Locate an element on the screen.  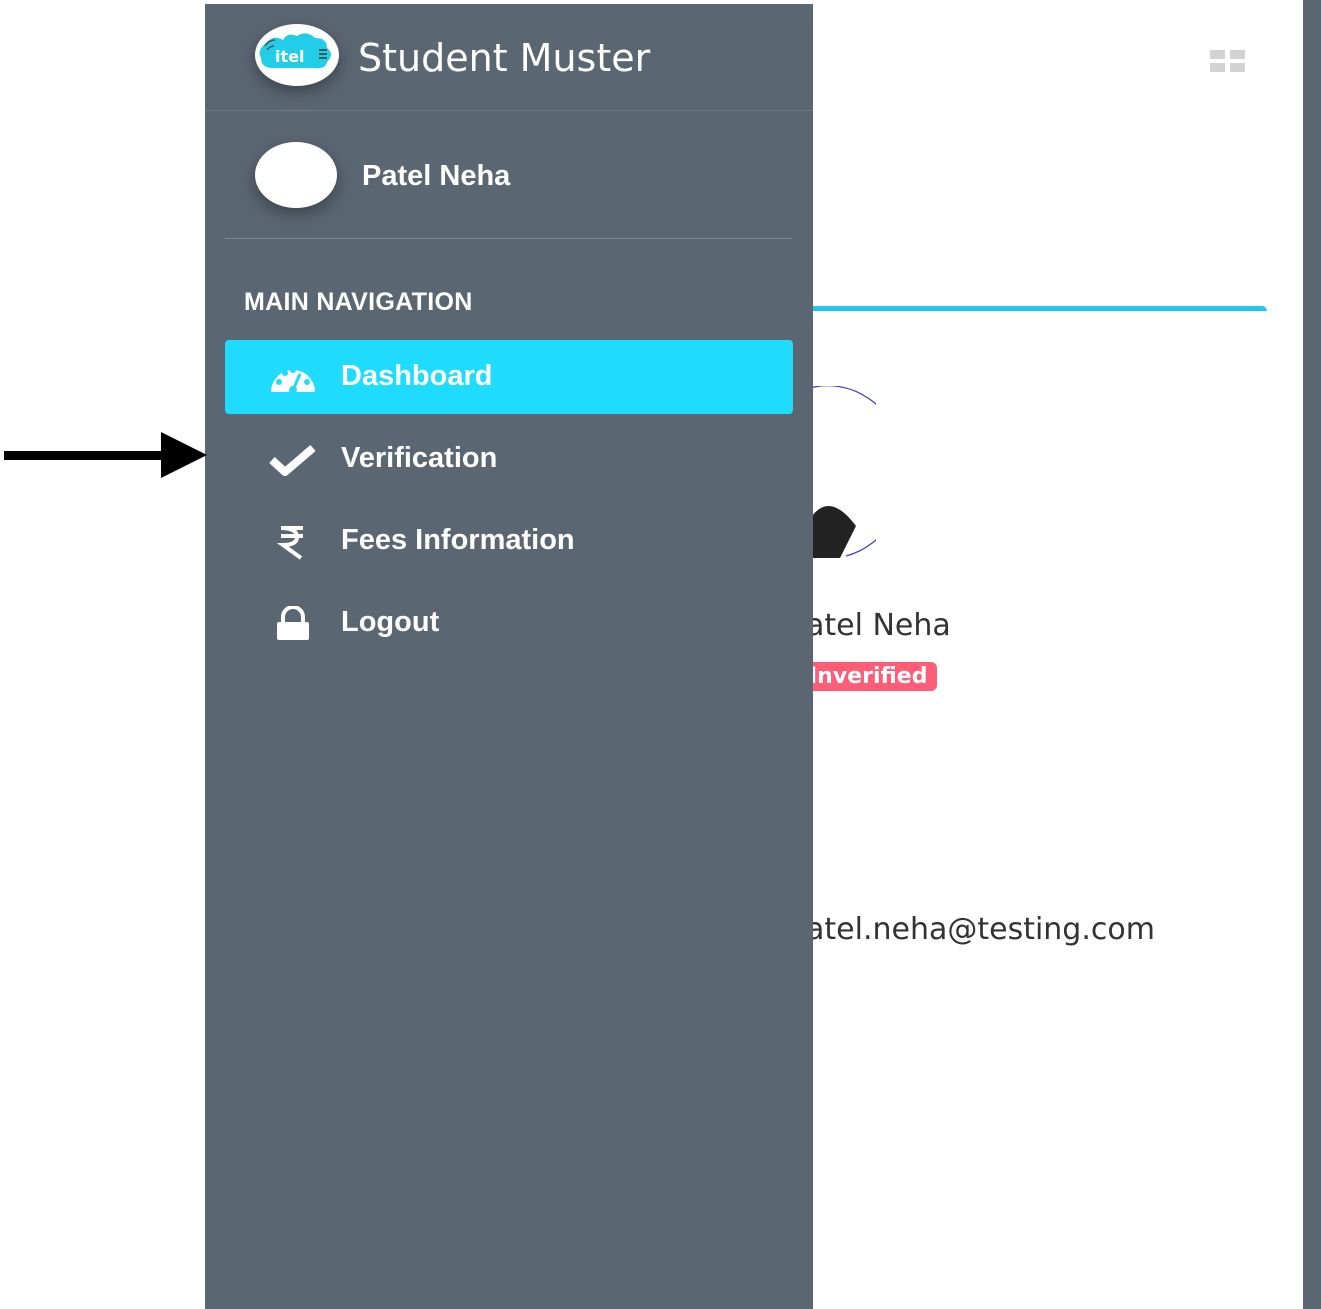
status-badge: Inverified is located at coordinates (866, 676).